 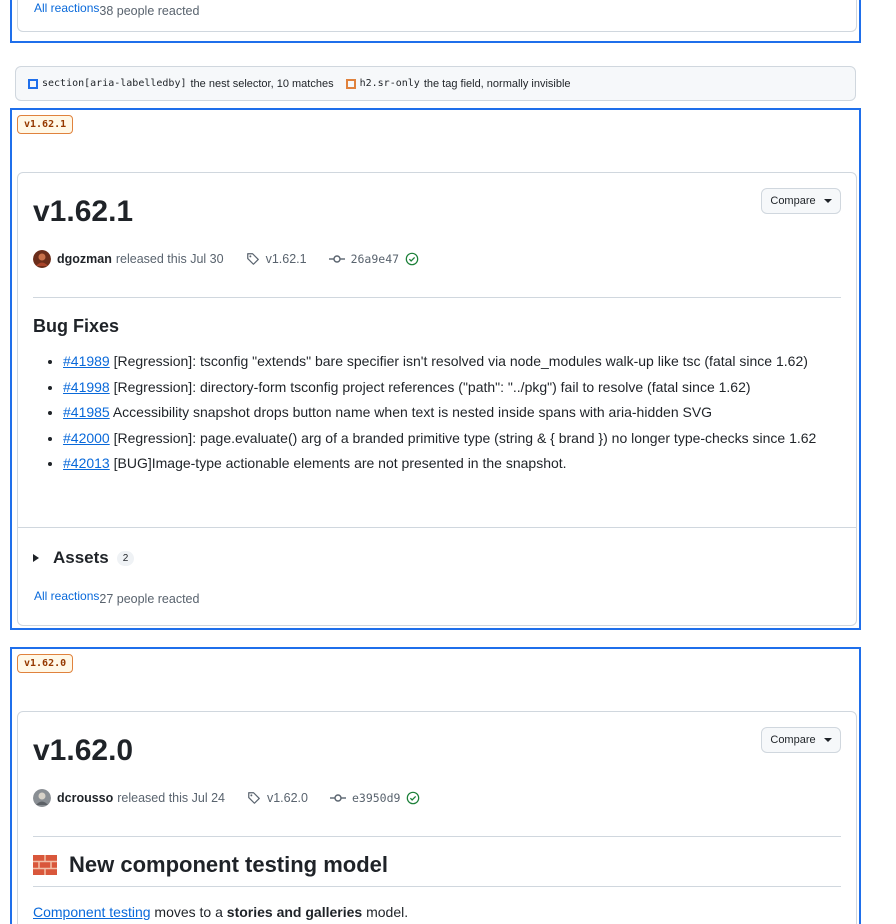 I want to click on assets-toggle: Assets 2, so click(x=84, y=558).